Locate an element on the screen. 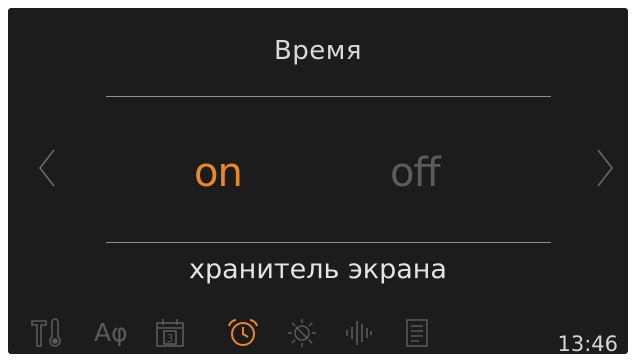 The height and width of the screenshot is (361, 635). calendar-day: 3 is located at coordinates (170, 338).